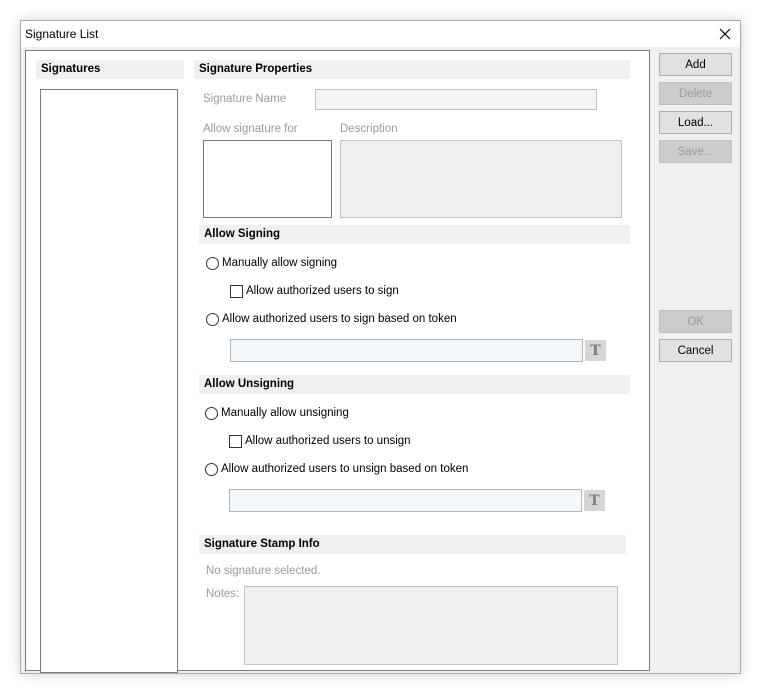 The height and width of the screenshot is (694, 760). Describe the element at coordinates (369, 129) in the screenshot. I see `description-label: Description` at that location.